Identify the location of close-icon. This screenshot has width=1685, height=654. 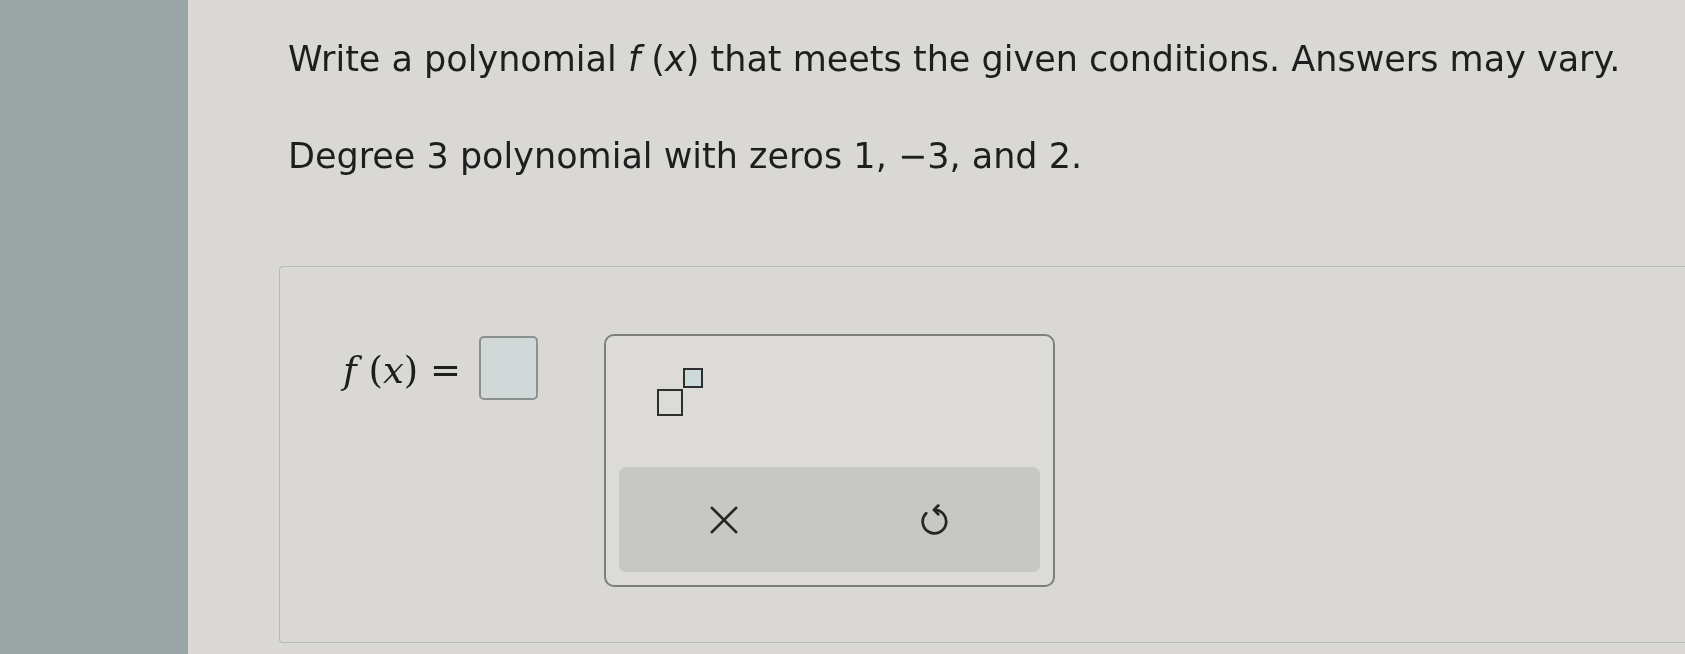
(724, 519).